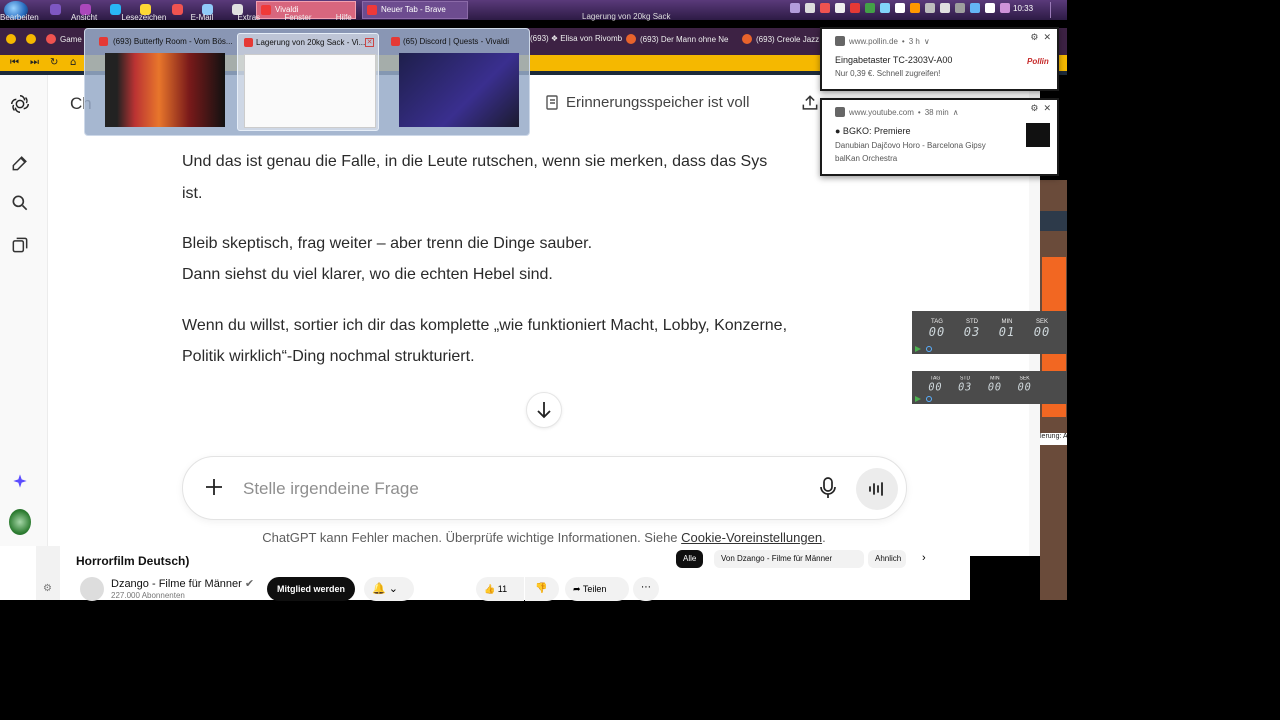 The image size is (1280, 720). I want to click on channel-name-text: Dzango - Filme für Männer, so click(176, 584).